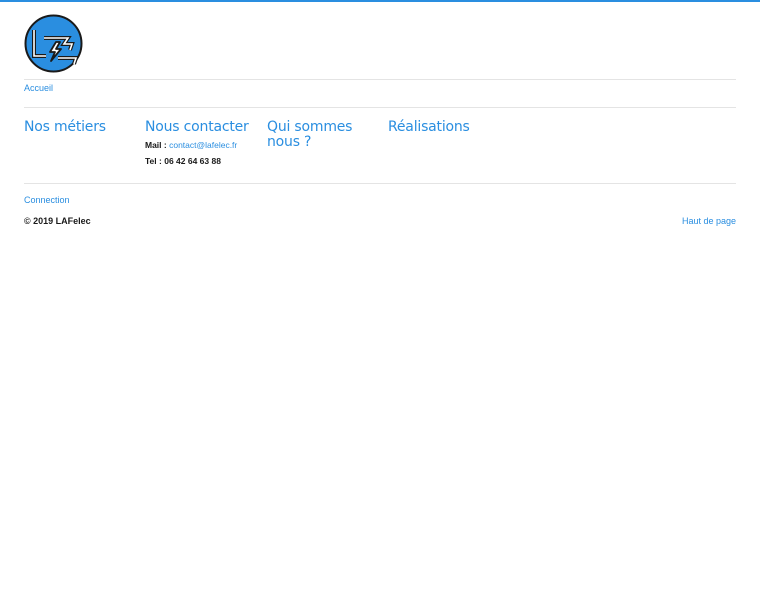 Image resolution: width=760 pixels, height=600 pixels. I want to click on breadcrumb-home-link: Accueil, so click(38, 88).